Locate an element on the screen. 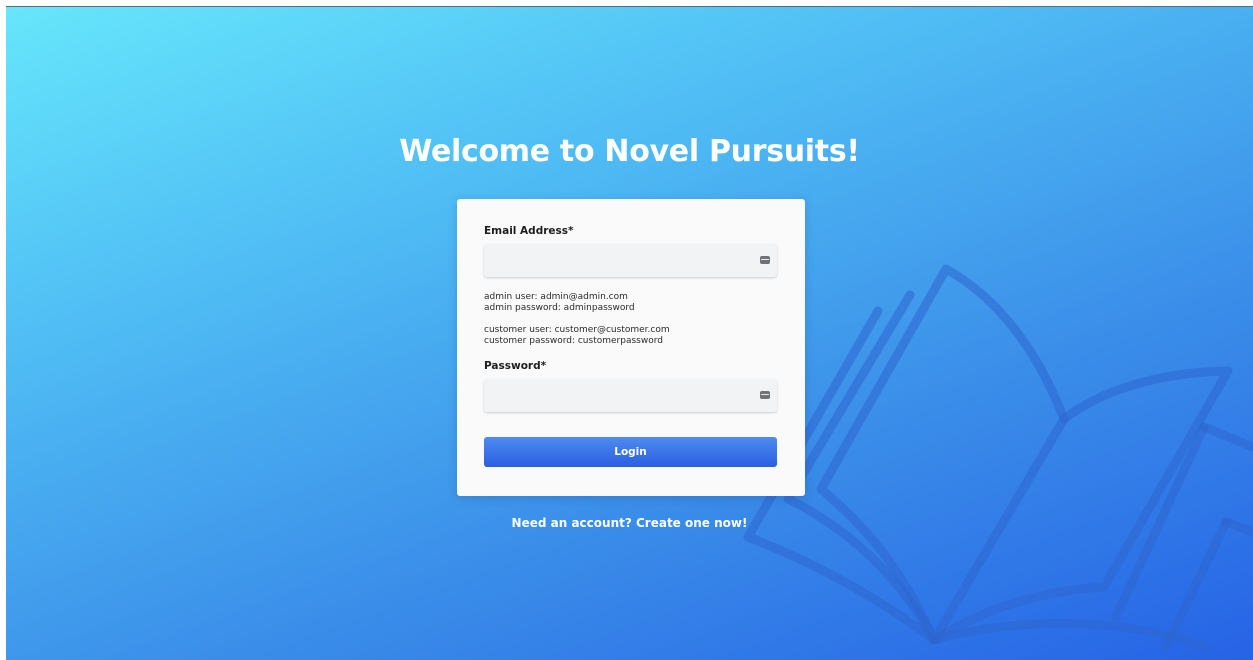 This screenshot has height=660, width=1253. page-title: Welcome to Novel Pursuits! is located at coordinates (629, 151).